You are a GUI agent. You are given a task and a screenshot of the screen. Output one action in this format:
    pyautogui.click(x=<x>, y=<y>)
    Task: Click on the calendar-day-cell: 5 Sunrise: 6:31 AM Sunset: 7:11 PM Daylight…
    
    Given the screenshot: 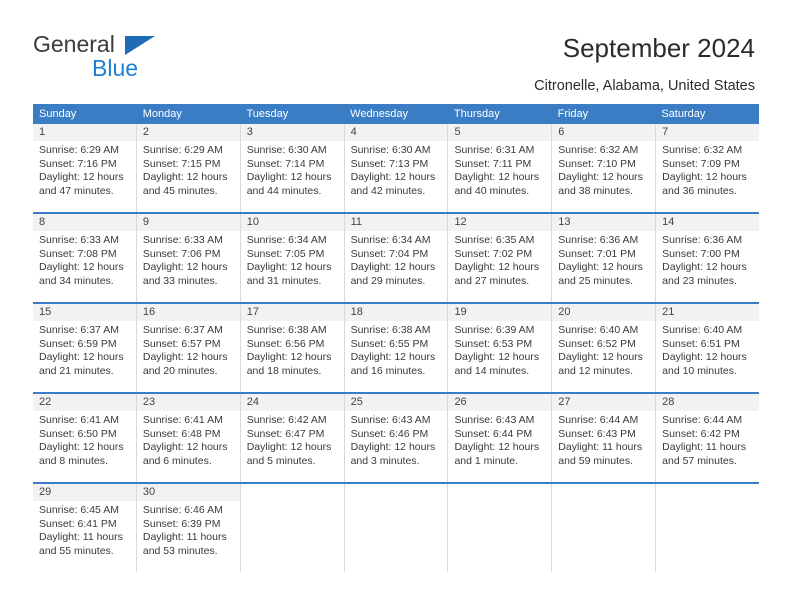 What is the action you would take?
    pyautogui.click(x=500, y=168)
    